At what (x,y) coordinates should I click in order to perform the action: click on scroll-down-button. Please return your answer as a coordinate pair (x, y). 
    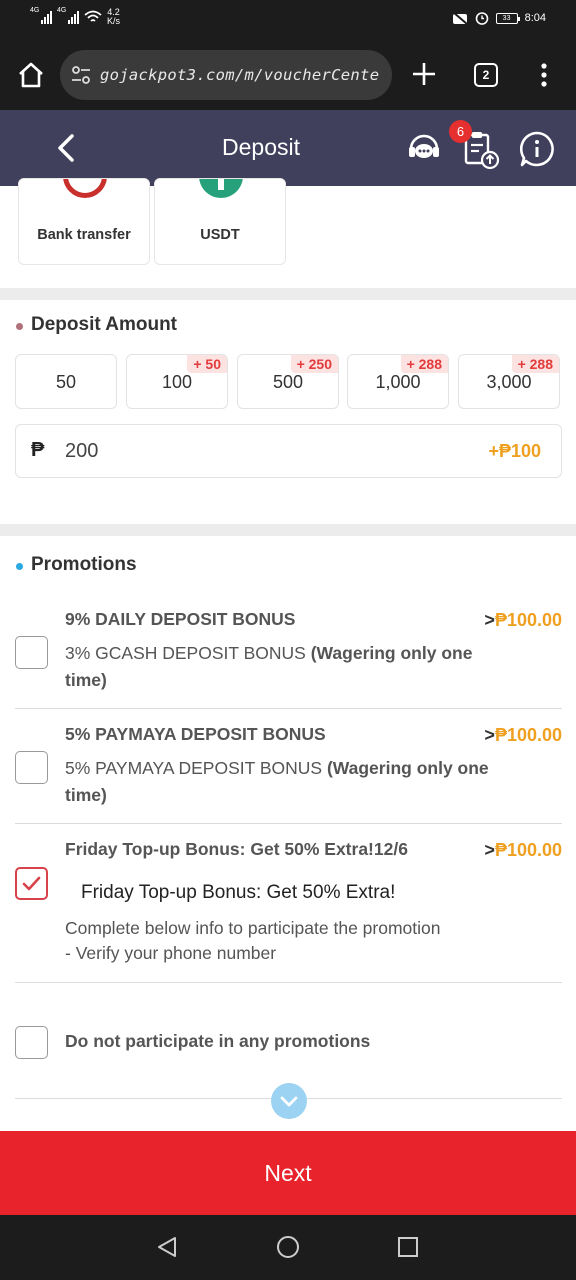
    Looking at the image, I should click on (289, 1101).